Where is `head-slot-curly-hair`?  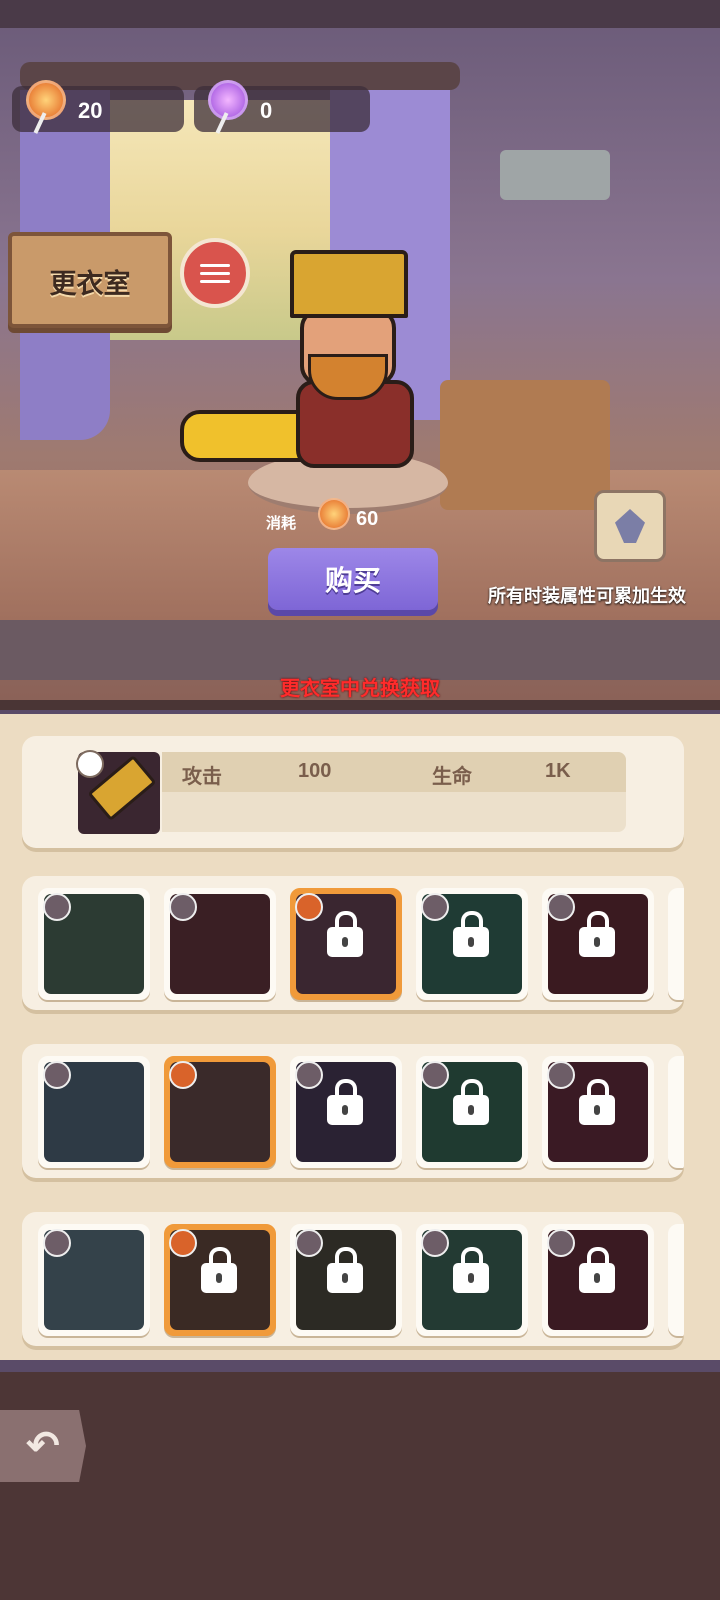 head-slot-curly-hair is located at coordinates (94, 1280).